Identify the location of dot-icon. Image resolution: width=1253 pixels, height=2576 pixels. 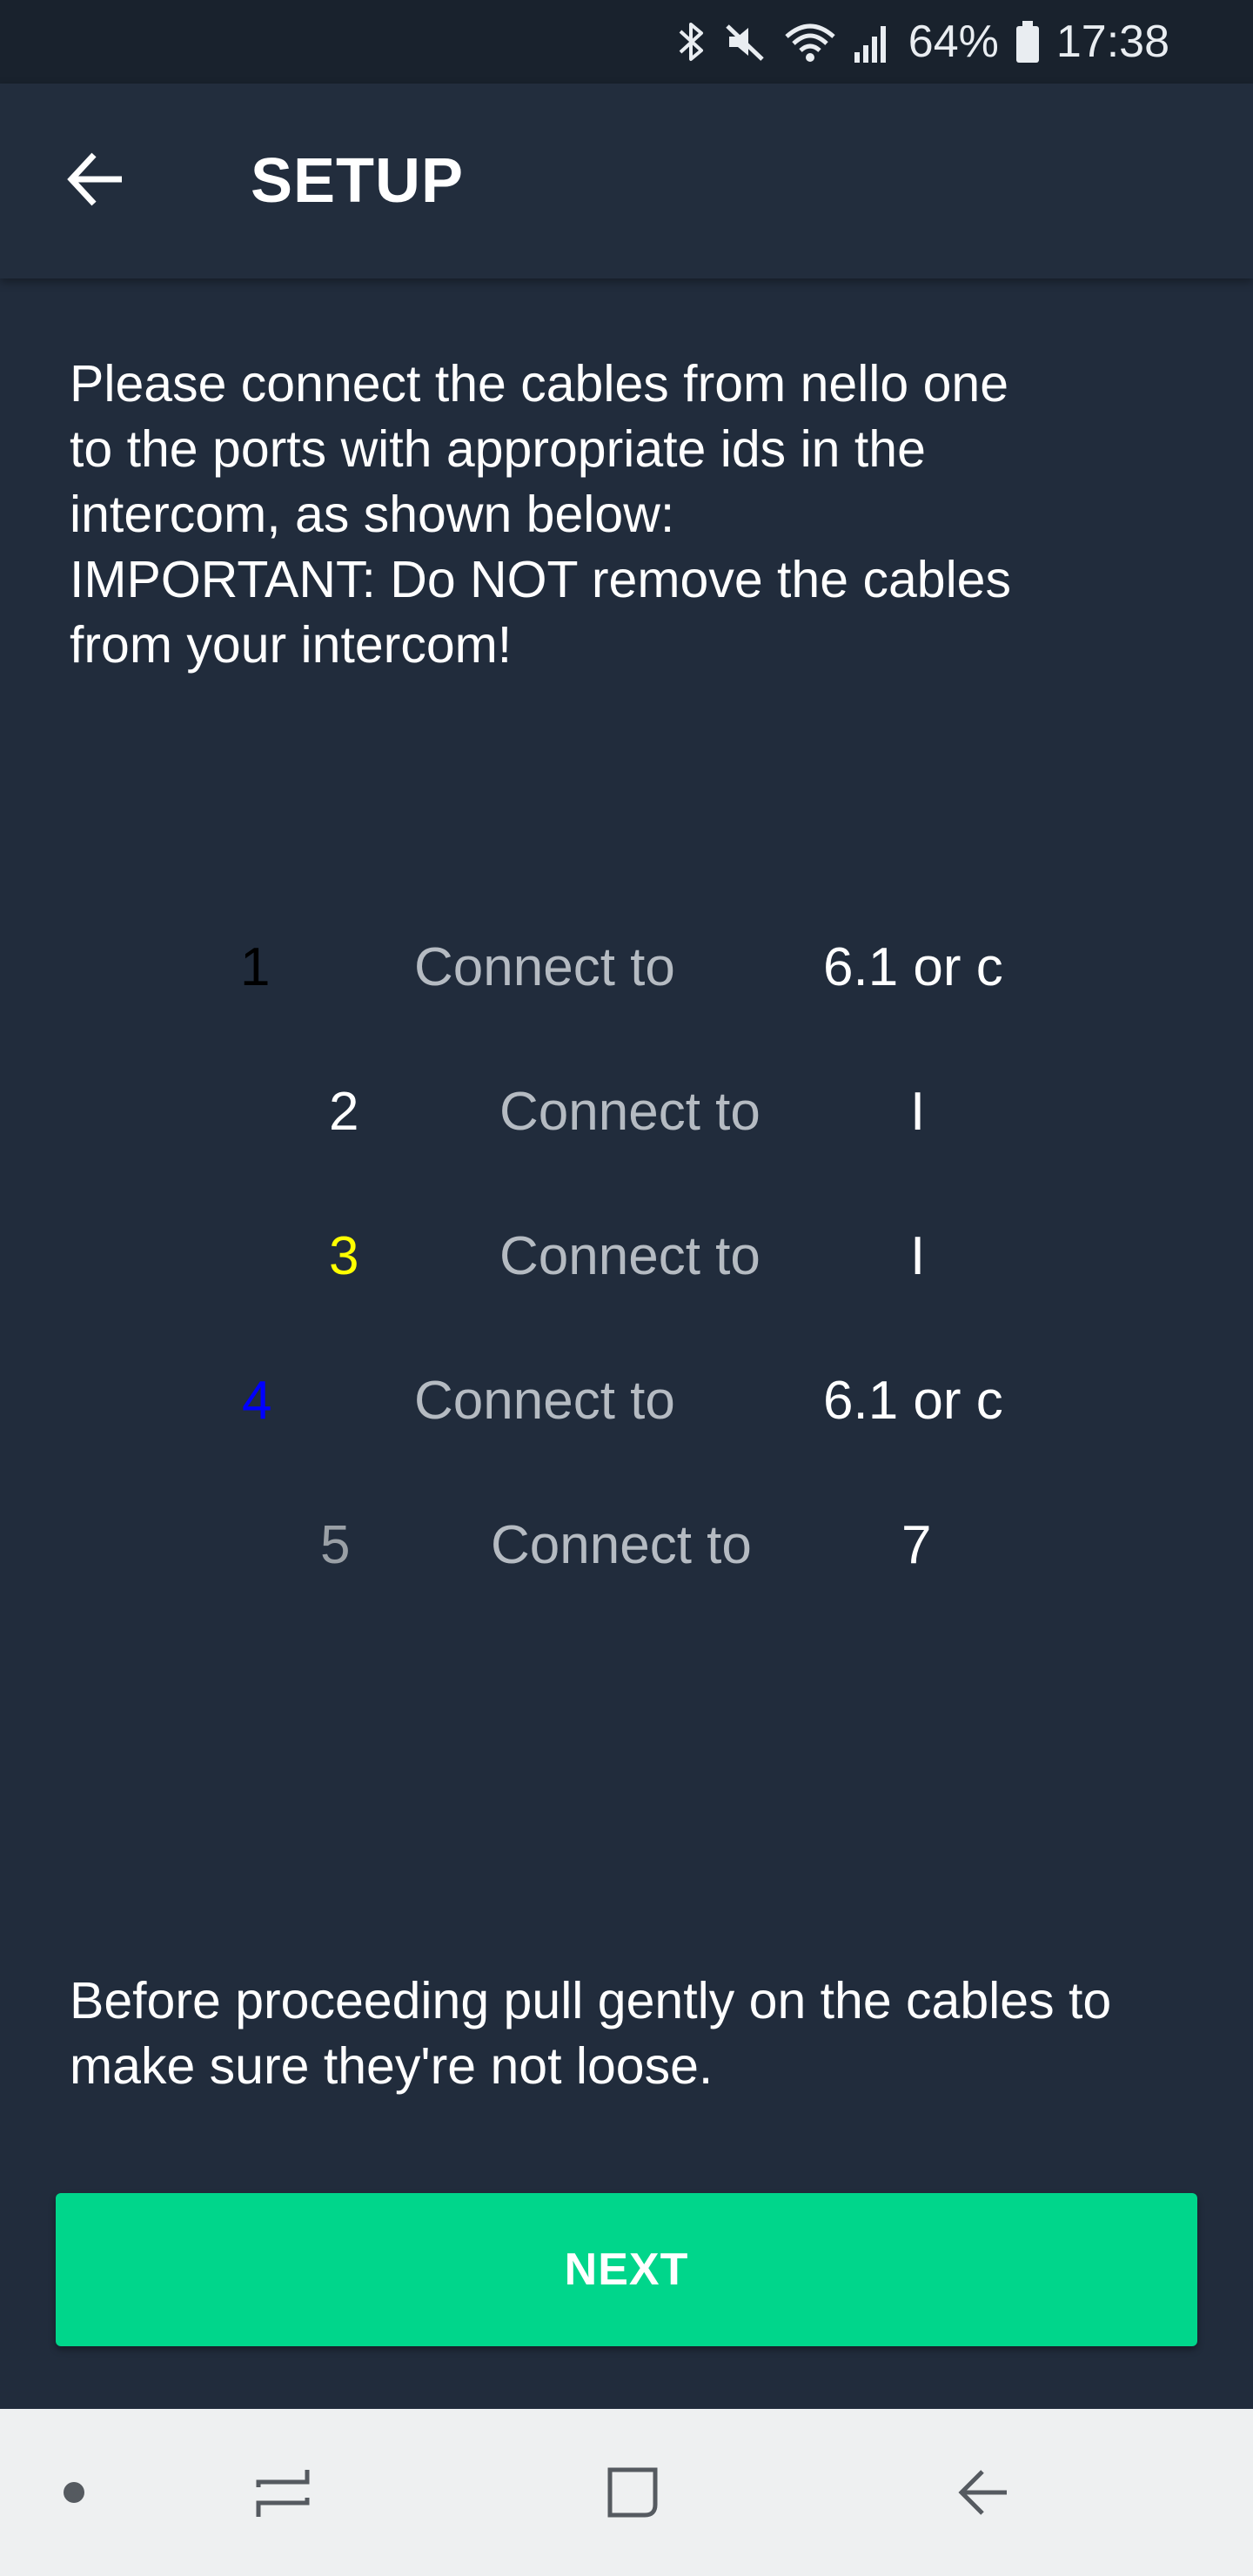
(74, 2492).